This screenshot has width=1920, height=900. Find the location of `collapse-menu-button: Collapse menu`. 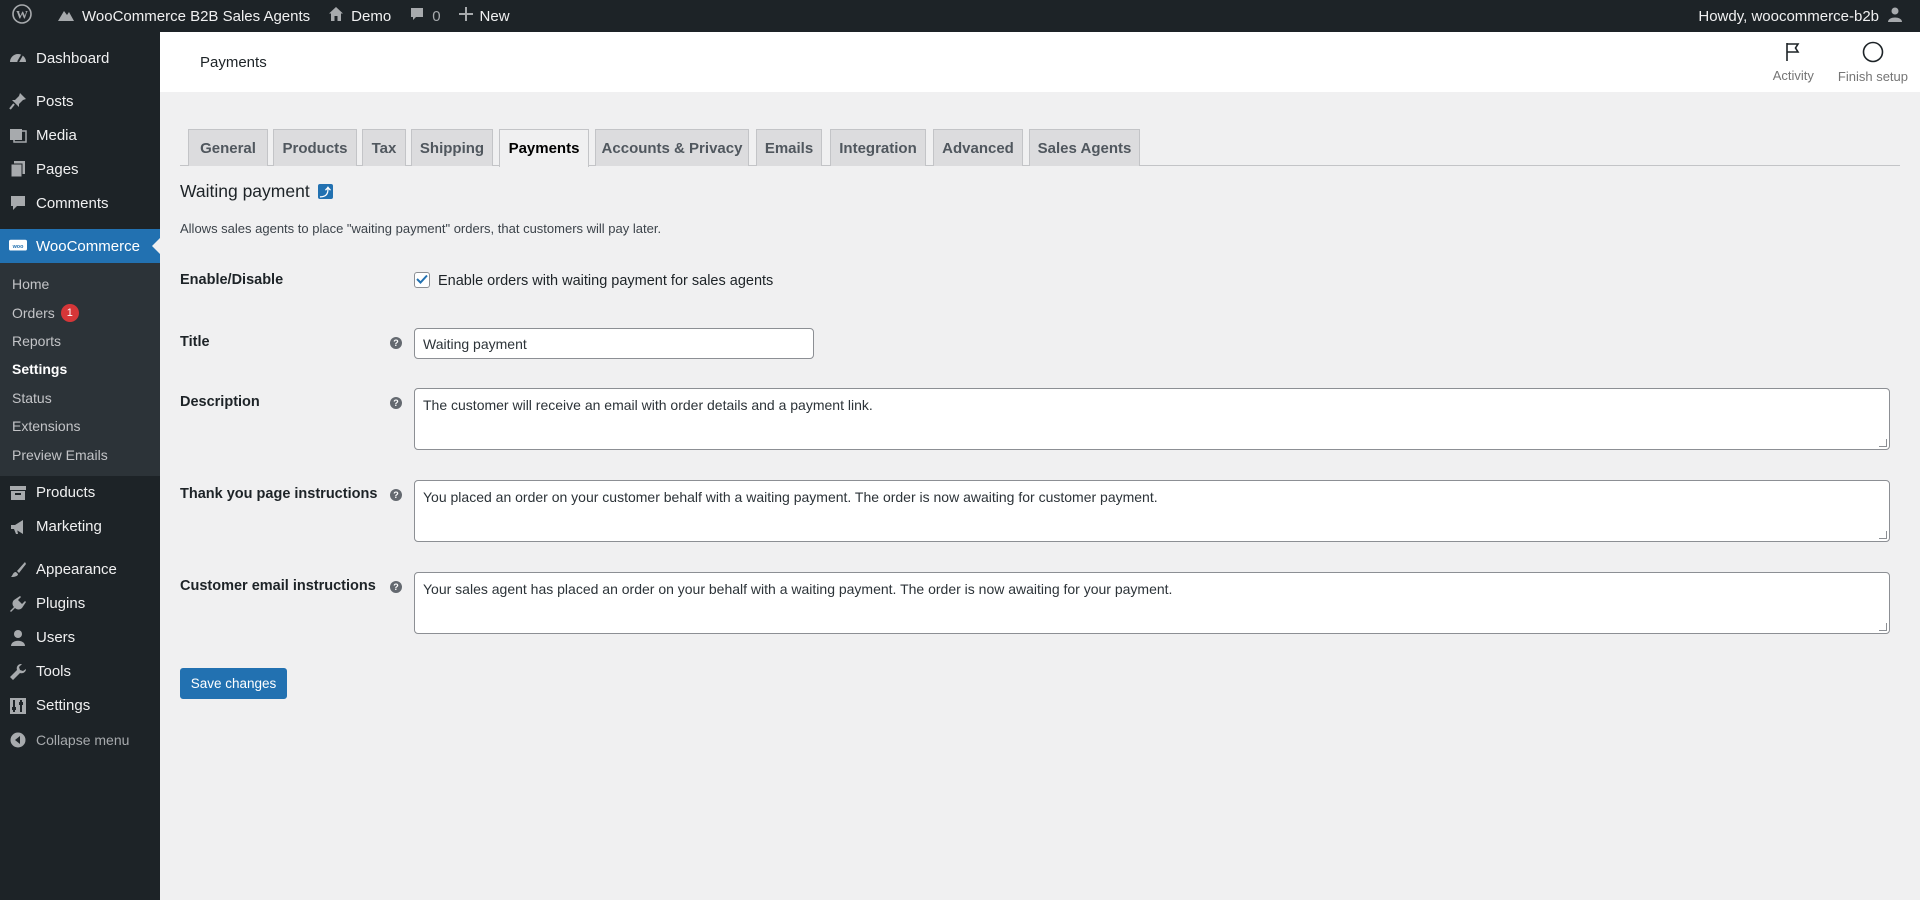

collapse-menu-button: Collapse menu is located at coordinates (80, 740).